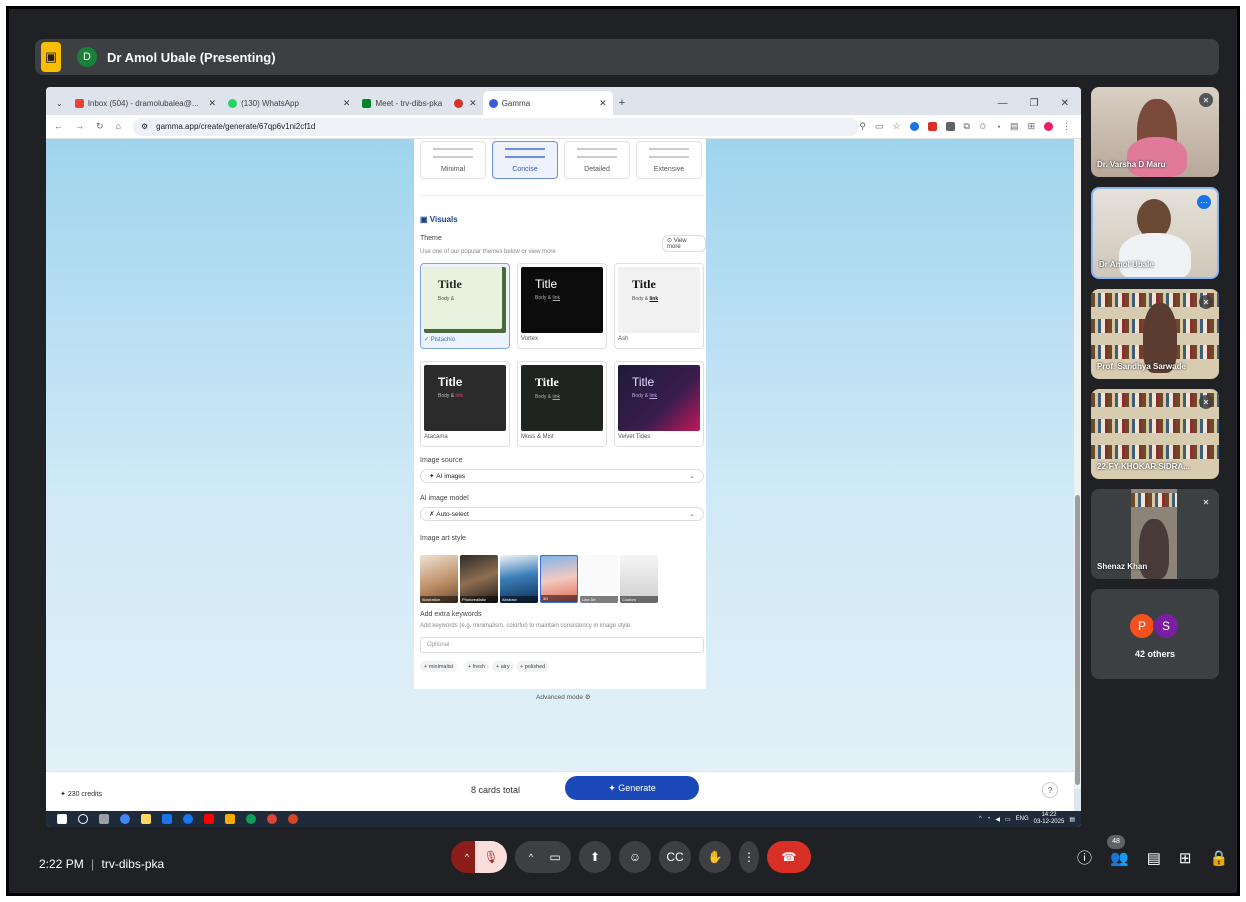 This screenshot has height=902, width=1246. What do you see at coordinates (997, 819) in the screenshot?
I see `speaker-icon: ◀` at bounding box center [997, 819].